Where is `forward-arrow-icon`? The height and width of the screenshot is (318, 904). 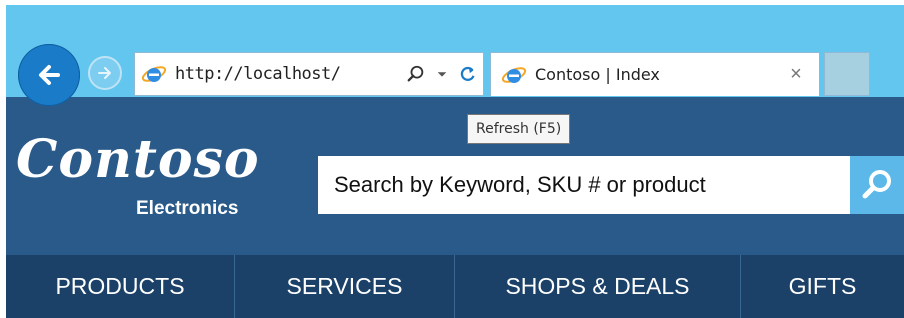 forward-arrow-icon is located at coordinates (104, 73).